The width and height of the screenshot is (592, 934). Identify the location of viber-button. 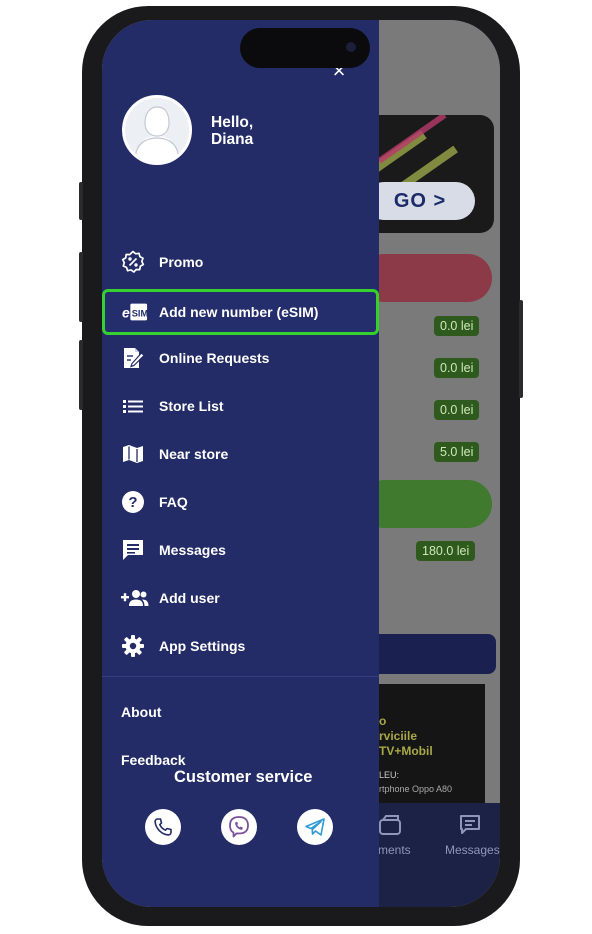
(239, 827).